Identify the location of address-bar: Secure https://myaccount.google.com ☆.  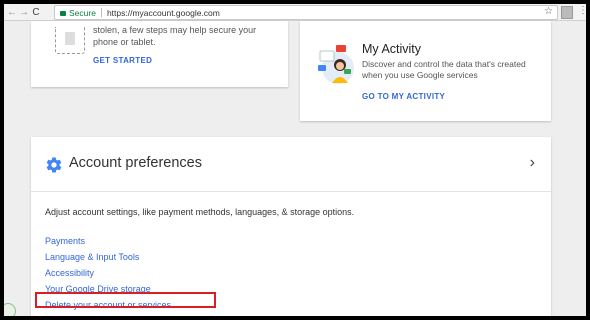
(306, 12).